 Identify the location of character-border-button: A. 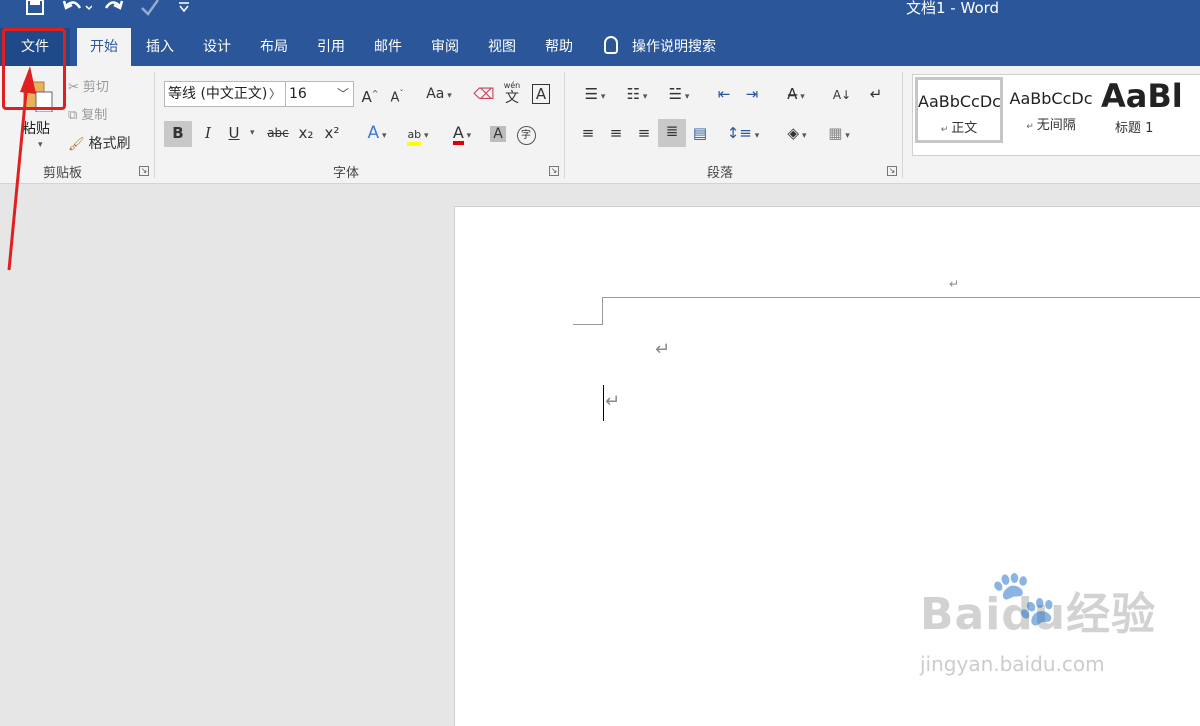
(541, 94).